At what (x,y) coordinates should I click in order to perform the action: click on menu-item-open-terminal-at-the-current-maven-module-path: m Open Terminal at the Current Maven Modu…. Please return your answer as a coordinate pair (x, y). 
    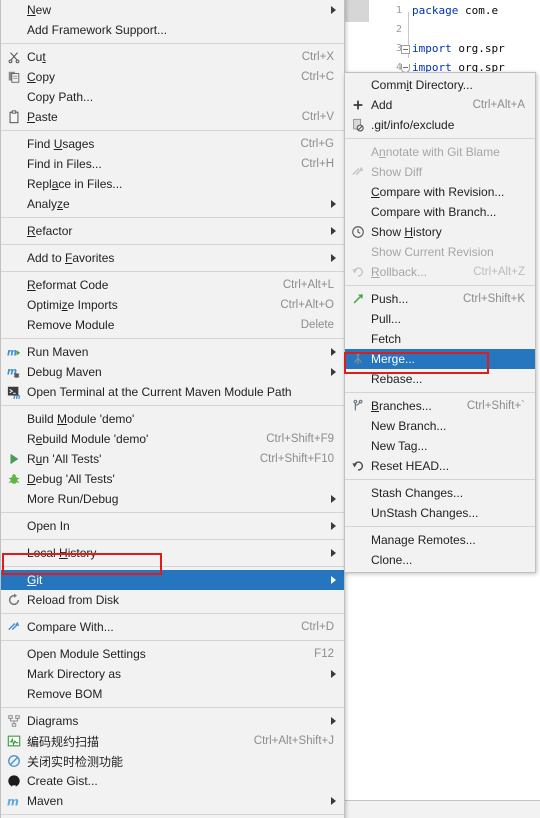
    Looking at the image, I should click on (172, 392).